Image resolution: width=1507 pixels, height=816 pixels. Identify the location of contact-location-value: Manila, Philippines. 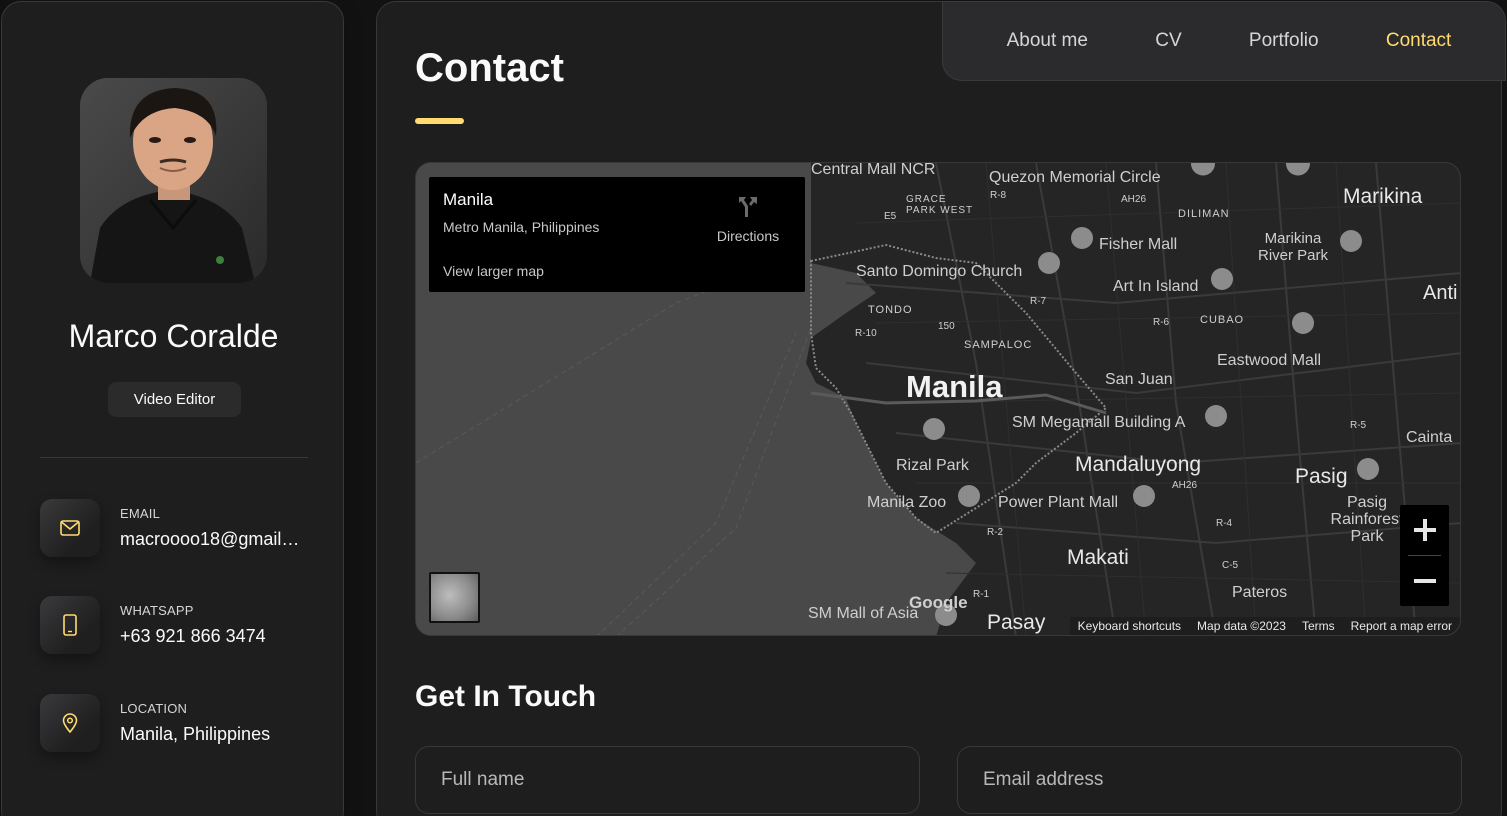
(195, 734).